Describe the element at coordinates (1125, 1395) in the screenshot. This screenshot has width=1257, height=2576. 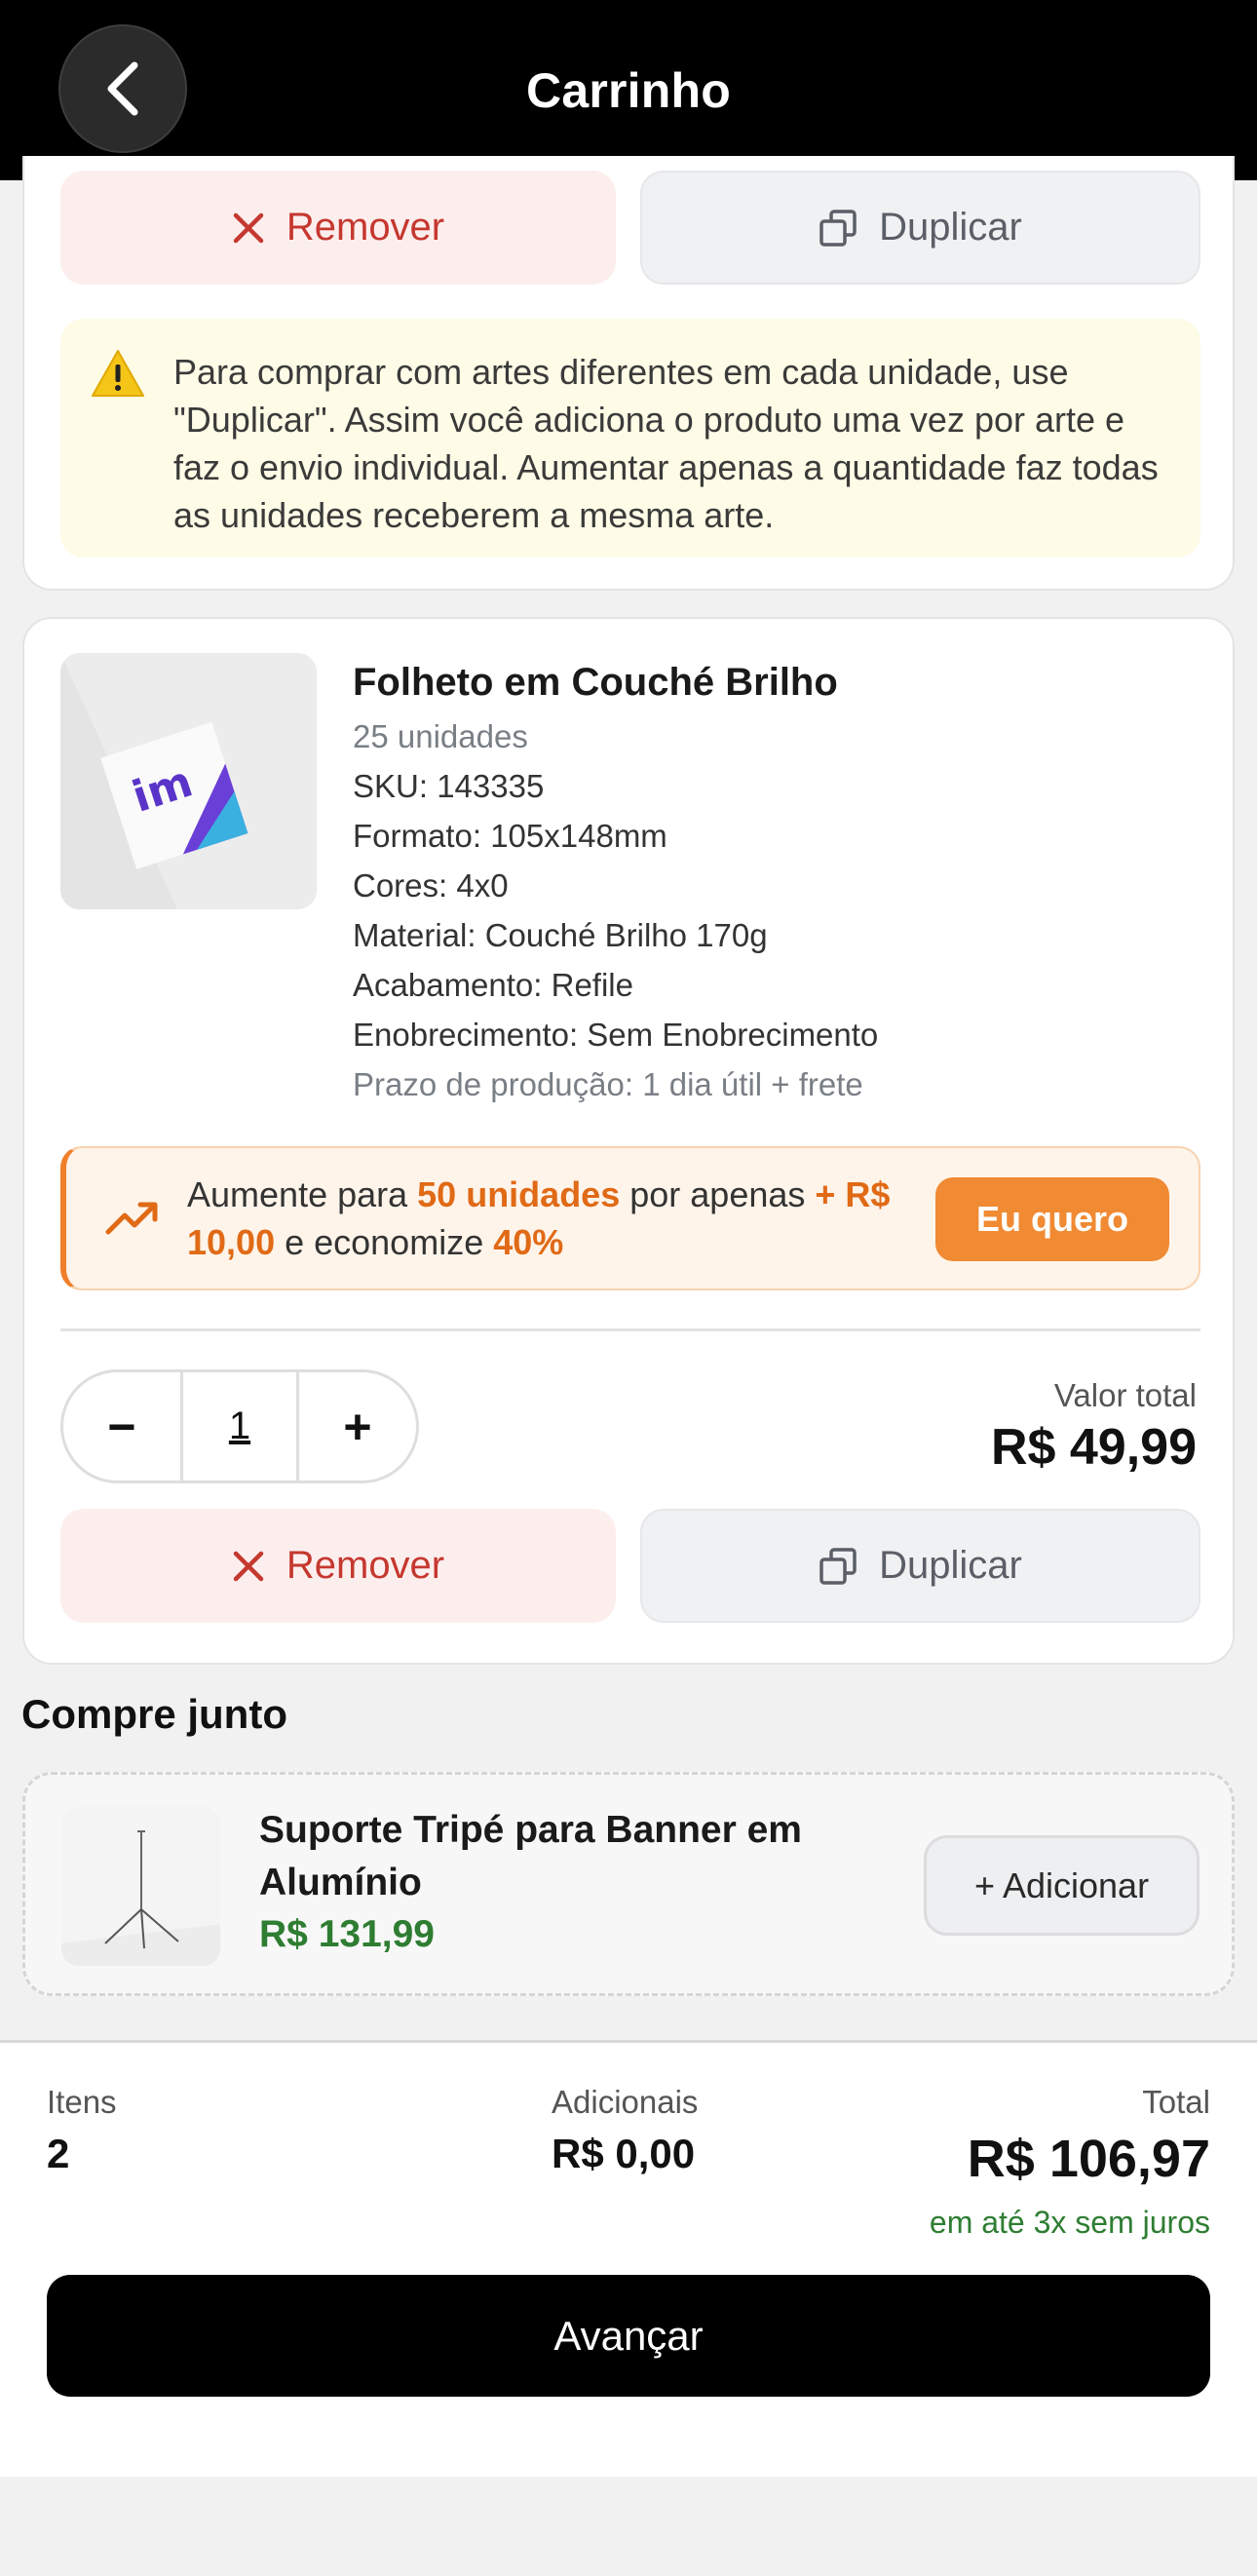
I see `item-total-label: Valor total` at that location.